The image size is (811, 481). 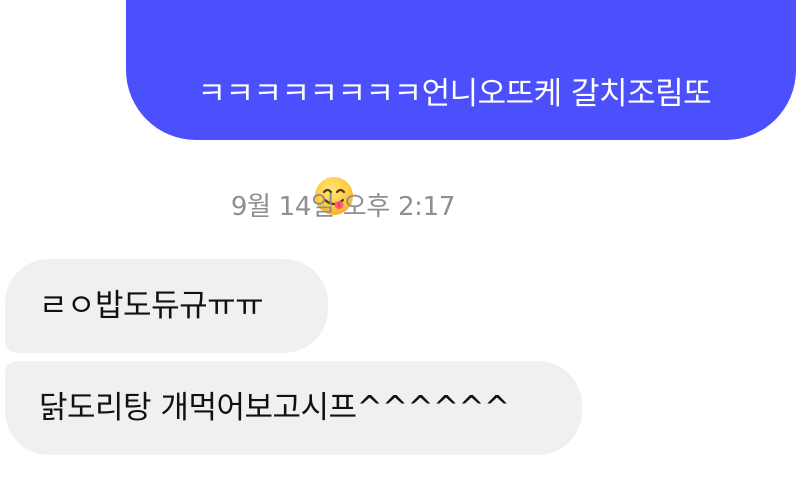 I want to click on received-message-bubble: ㄹㅇ밥도듀규ㅠㅠ, so click(x=166, y=306).